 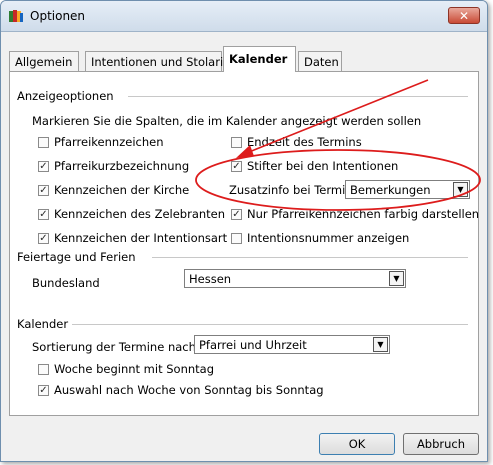 What do you see at coordinates (109, 142) in the screenshot?
I see `checkbox-label: Pfarreikennzeichen` at bounding box center [109, 142].